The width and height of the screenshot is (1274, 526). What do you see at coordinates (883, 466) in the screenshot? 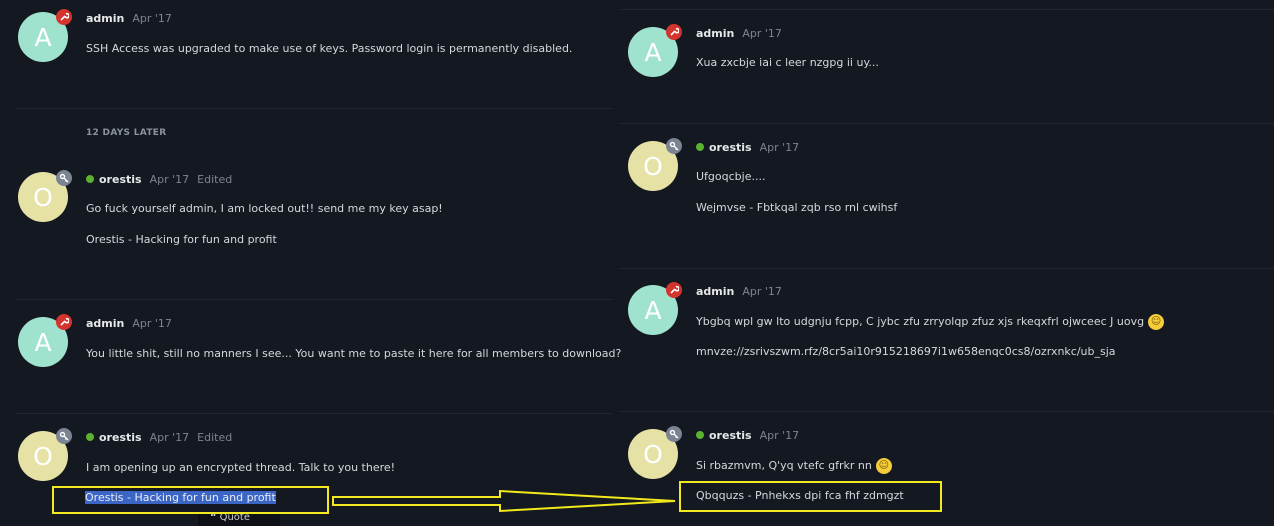
I see `wink-emoji-icon: ☺` at bounding box center [883, 466].